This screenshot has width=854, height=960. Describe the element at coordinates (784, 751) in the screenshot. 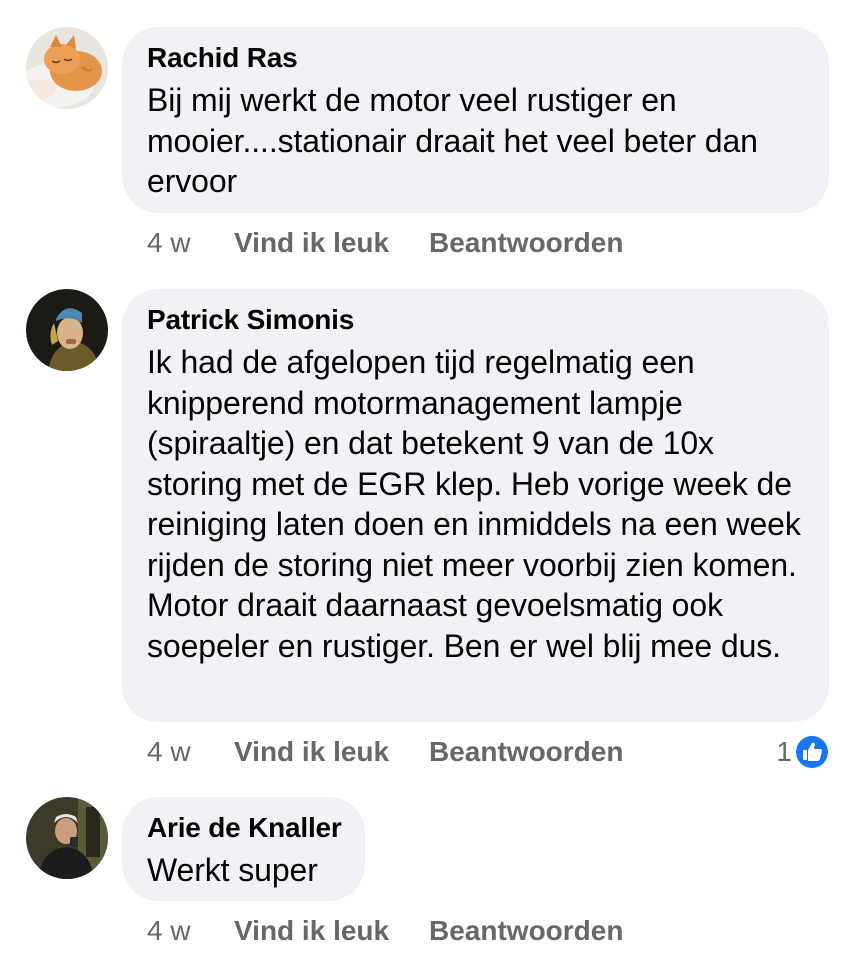

I see `reaction-count: 1` at that location.